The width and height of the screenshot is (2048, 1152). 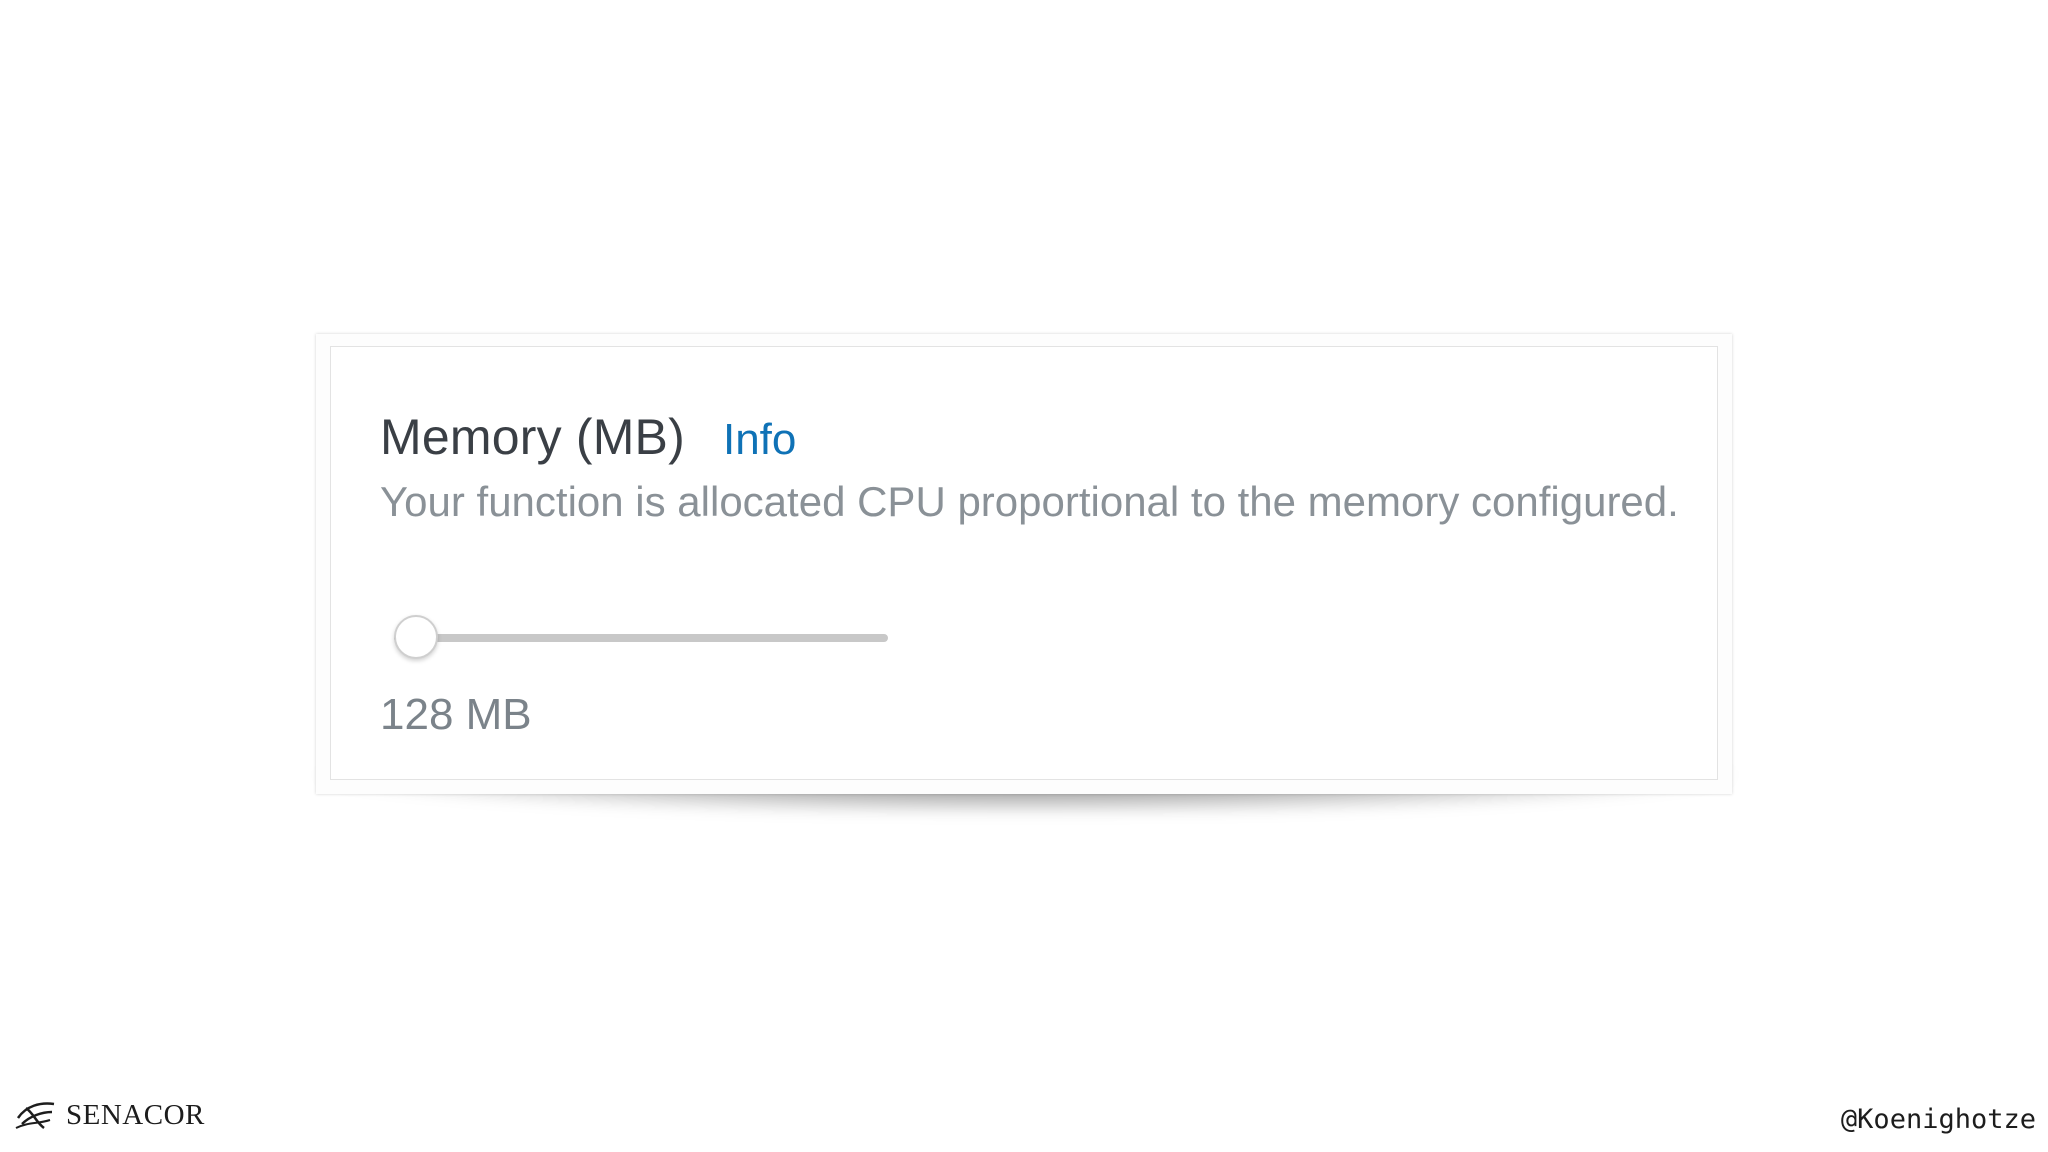 What do you see at coordinates (416, 637) in the screenshot?
I see `slider-thumb` at bounding box center [416, 637].